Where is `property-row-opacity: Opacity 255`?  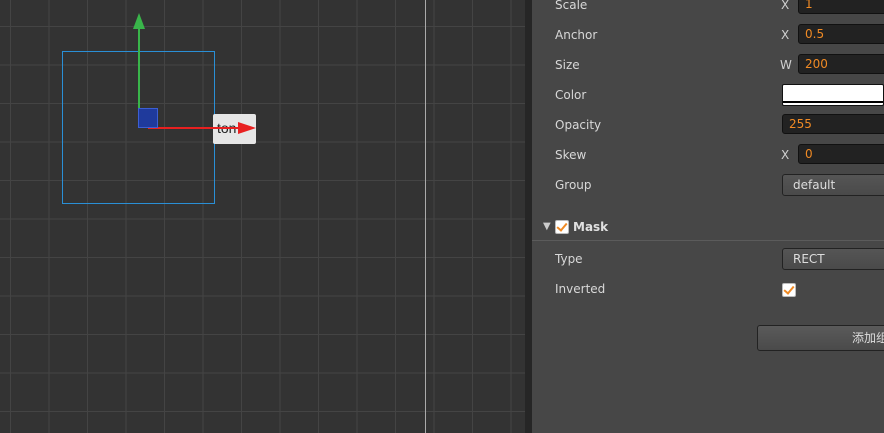 property-row-opacity: Opacity 255 is located at coordinates (708, 126).